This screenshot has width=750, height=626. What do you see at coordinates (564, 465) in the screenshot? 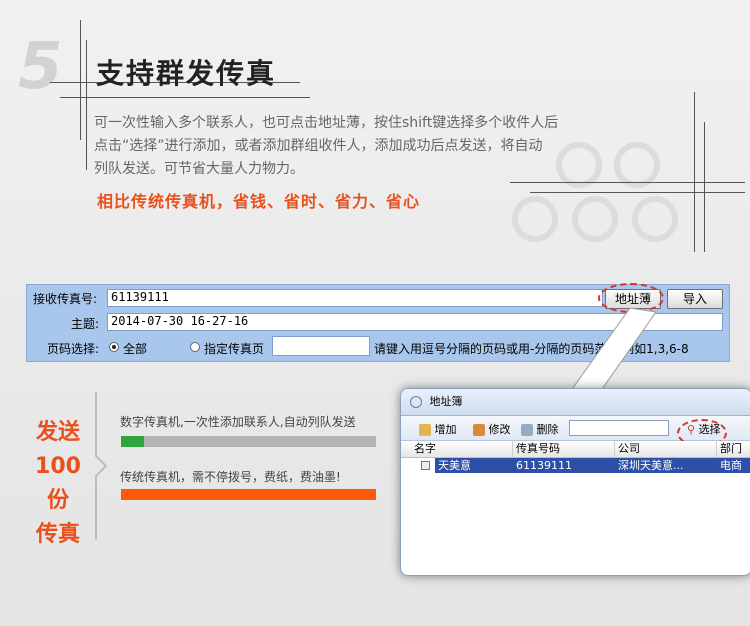
I see `cell-fax: 61139111` at bounding box center [564, 465].